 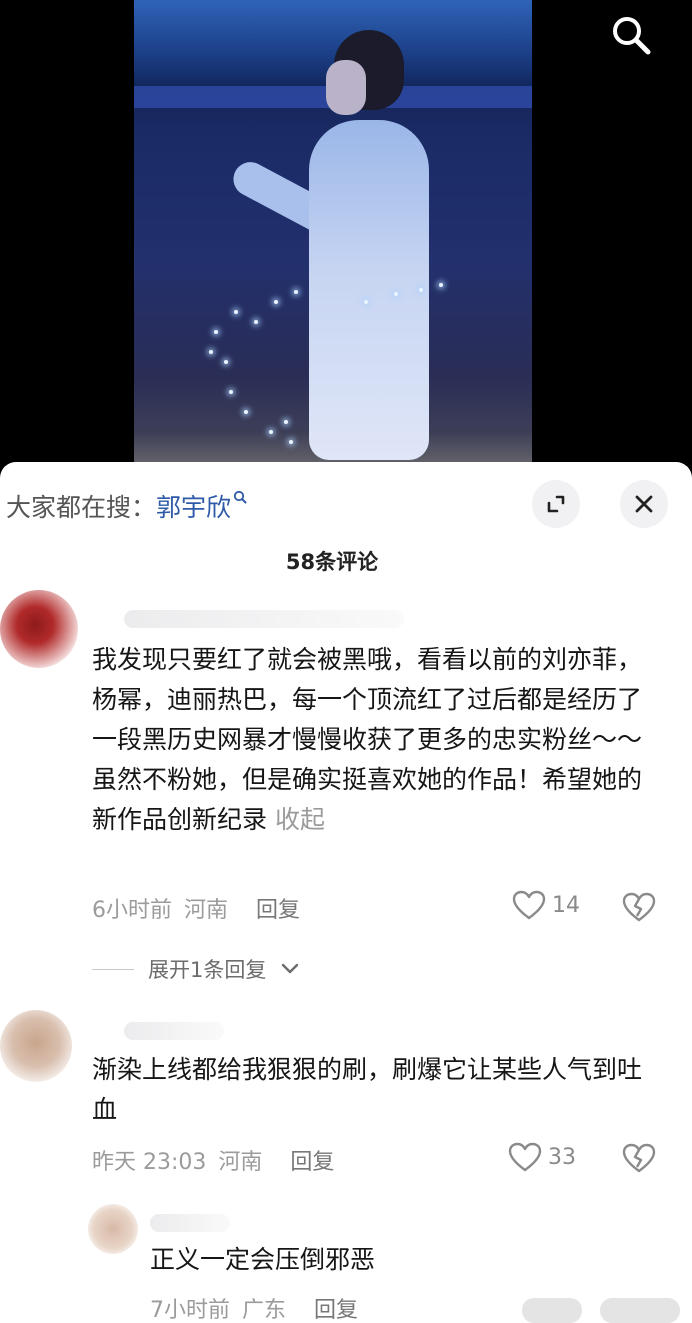 I want to click on search-button, so click(x=631, y=35).